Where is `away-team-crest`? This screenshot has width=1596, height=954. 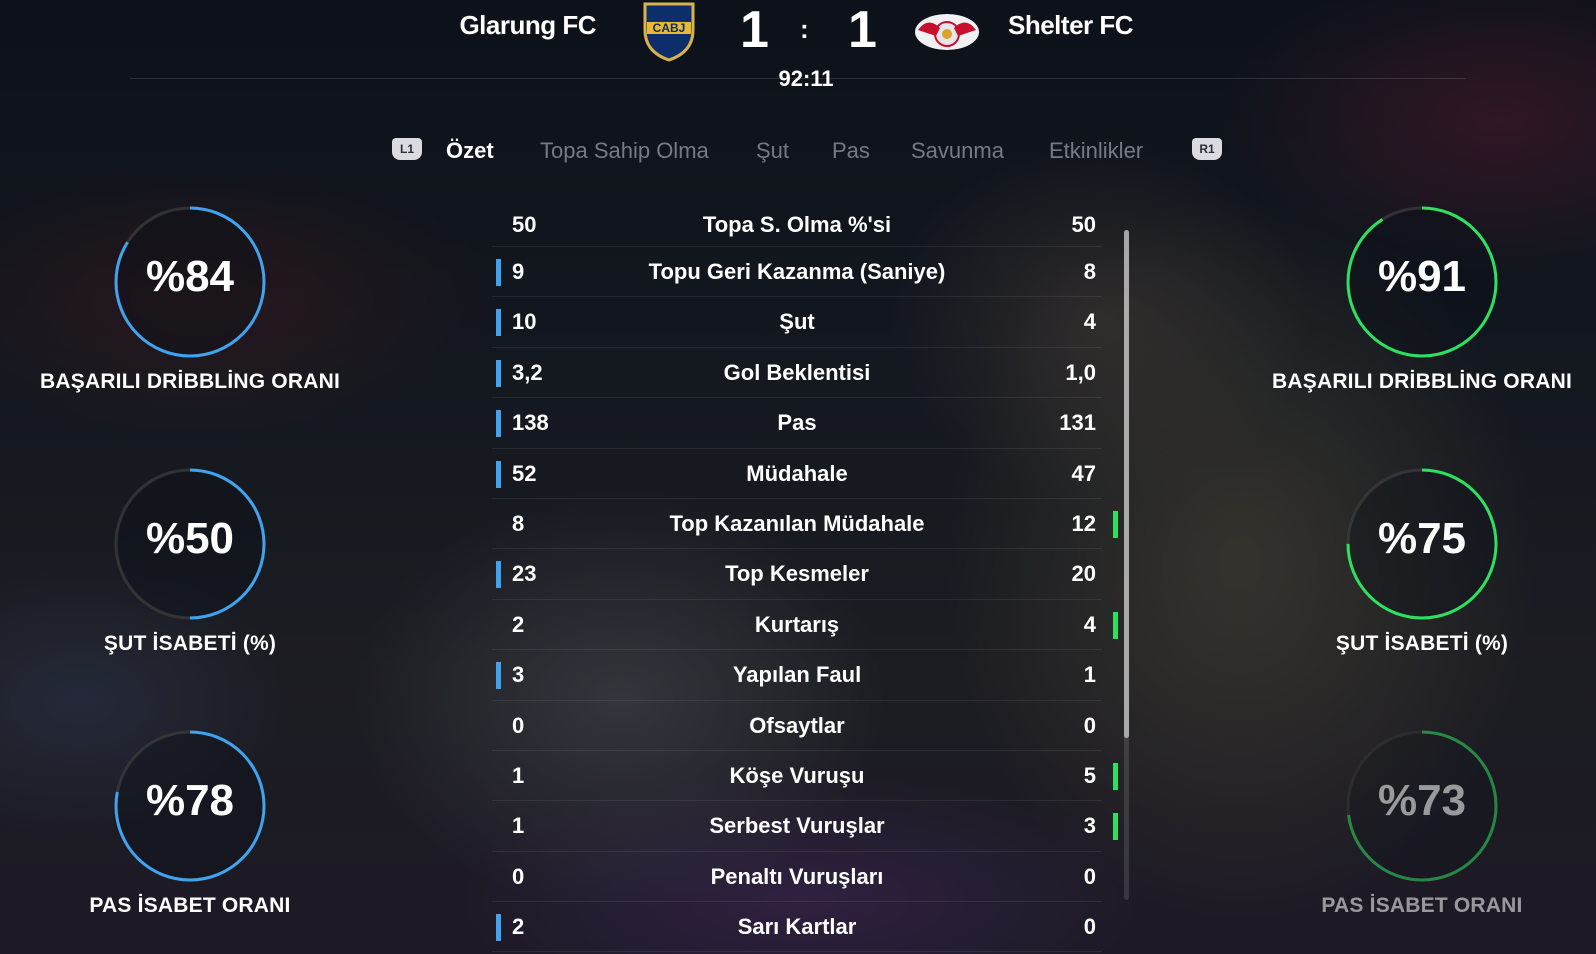
away-team-crest is located at coordinates (947, 32).